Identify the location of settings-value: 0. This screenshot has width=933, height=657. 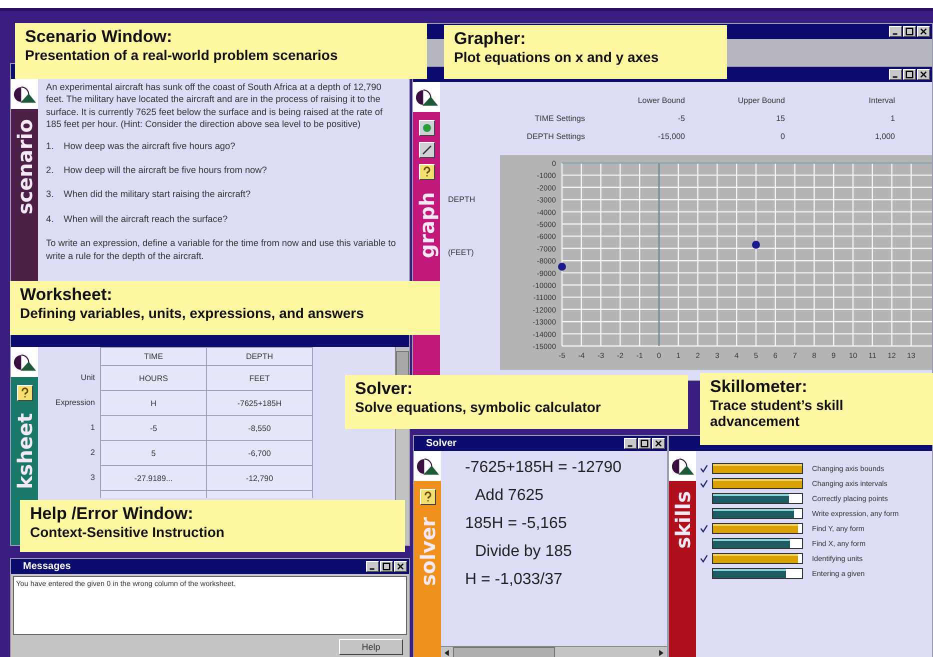
(735, 136).